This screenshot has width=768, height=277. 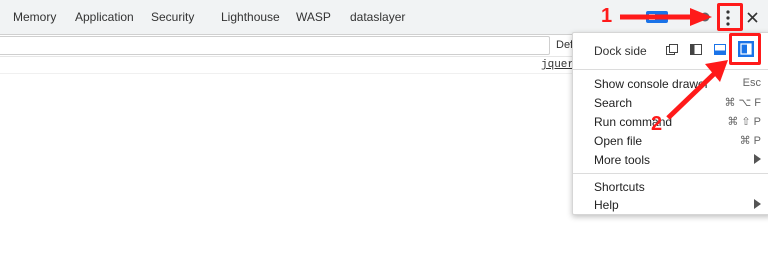 I want to click on gear-icon, so click(x=705, y=17).